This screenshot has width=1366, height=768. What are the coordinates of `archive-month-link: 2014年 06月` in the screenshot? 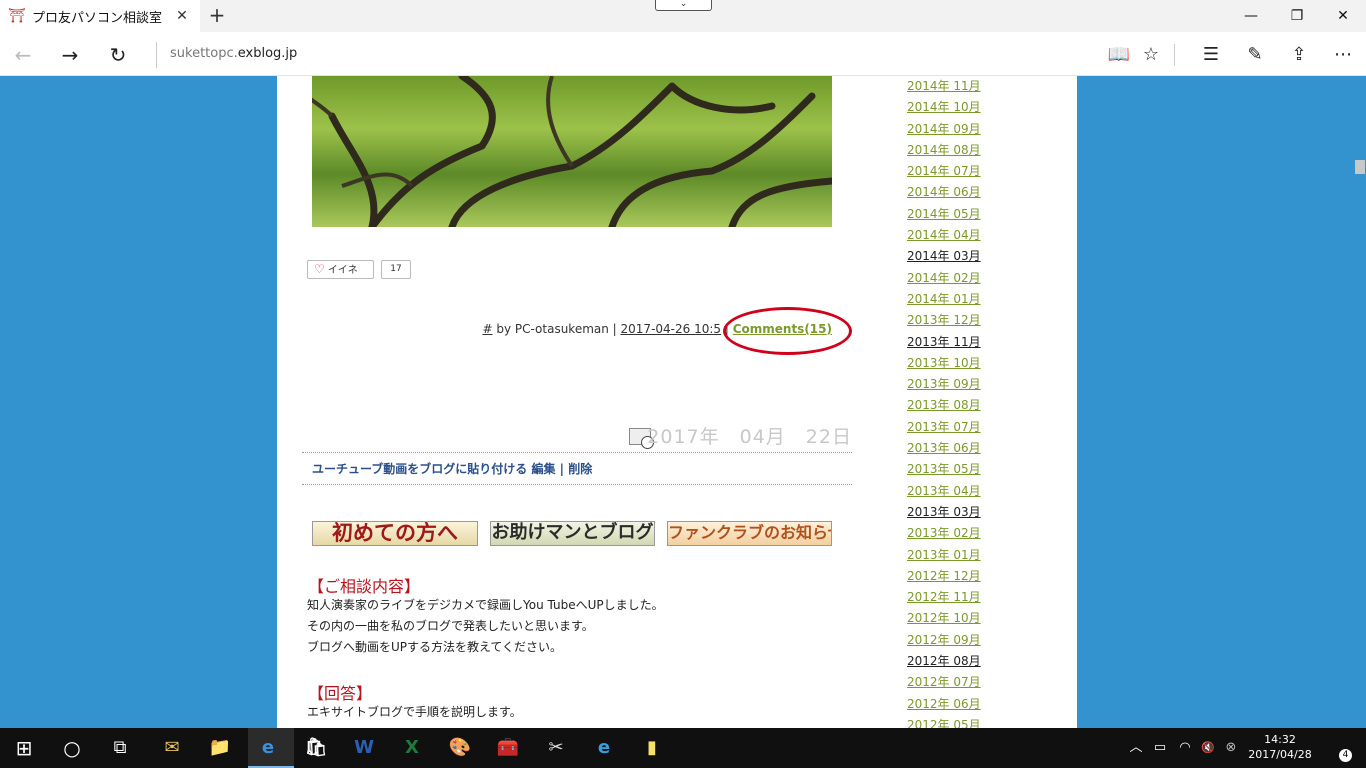 It's located at (944, 192).